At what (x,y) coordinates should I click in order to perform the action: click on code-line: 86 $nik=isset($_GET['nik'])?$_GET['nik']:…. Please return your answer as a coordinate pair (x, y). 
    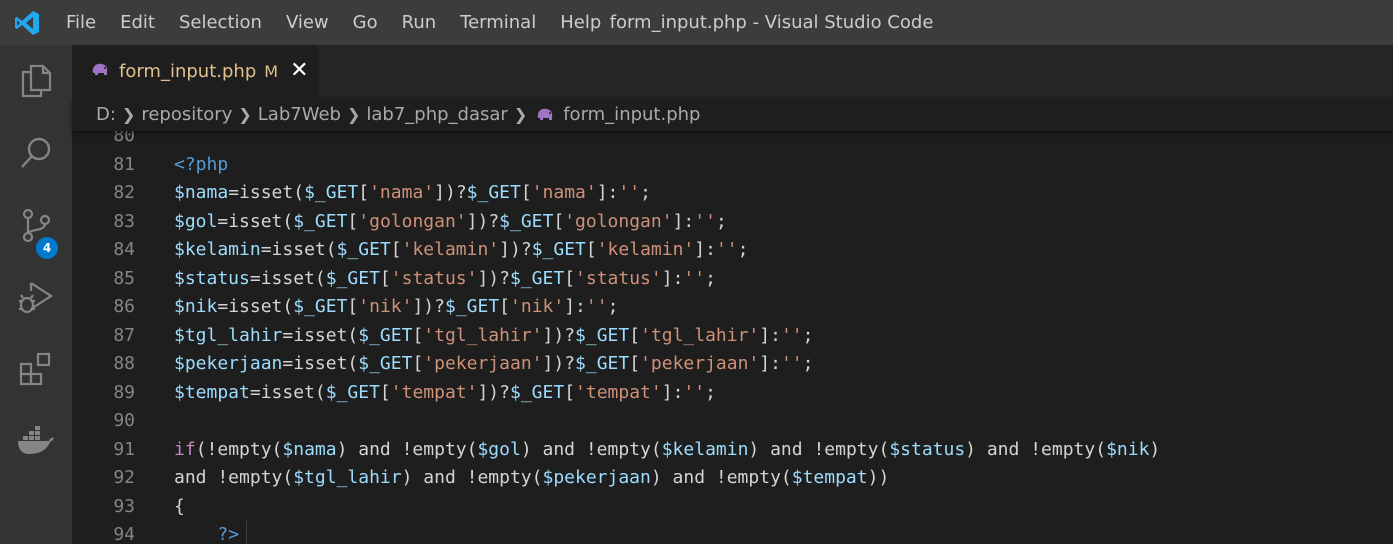
    Looking at the image, I should click on (732, 307).